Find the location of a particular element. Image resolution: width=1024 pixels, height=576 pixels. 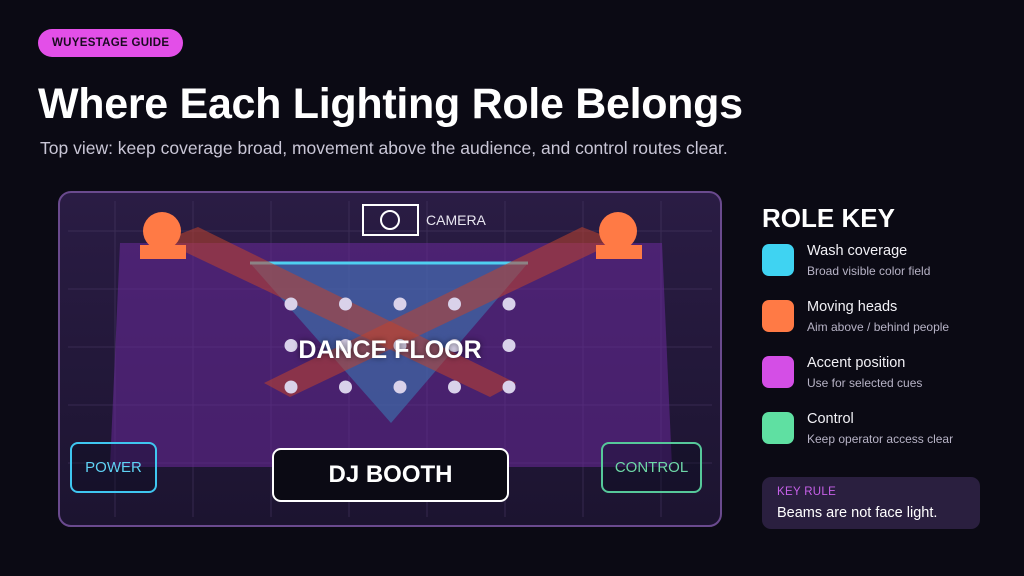

camera-label: CAMERA is located at coordinates (456, 220).